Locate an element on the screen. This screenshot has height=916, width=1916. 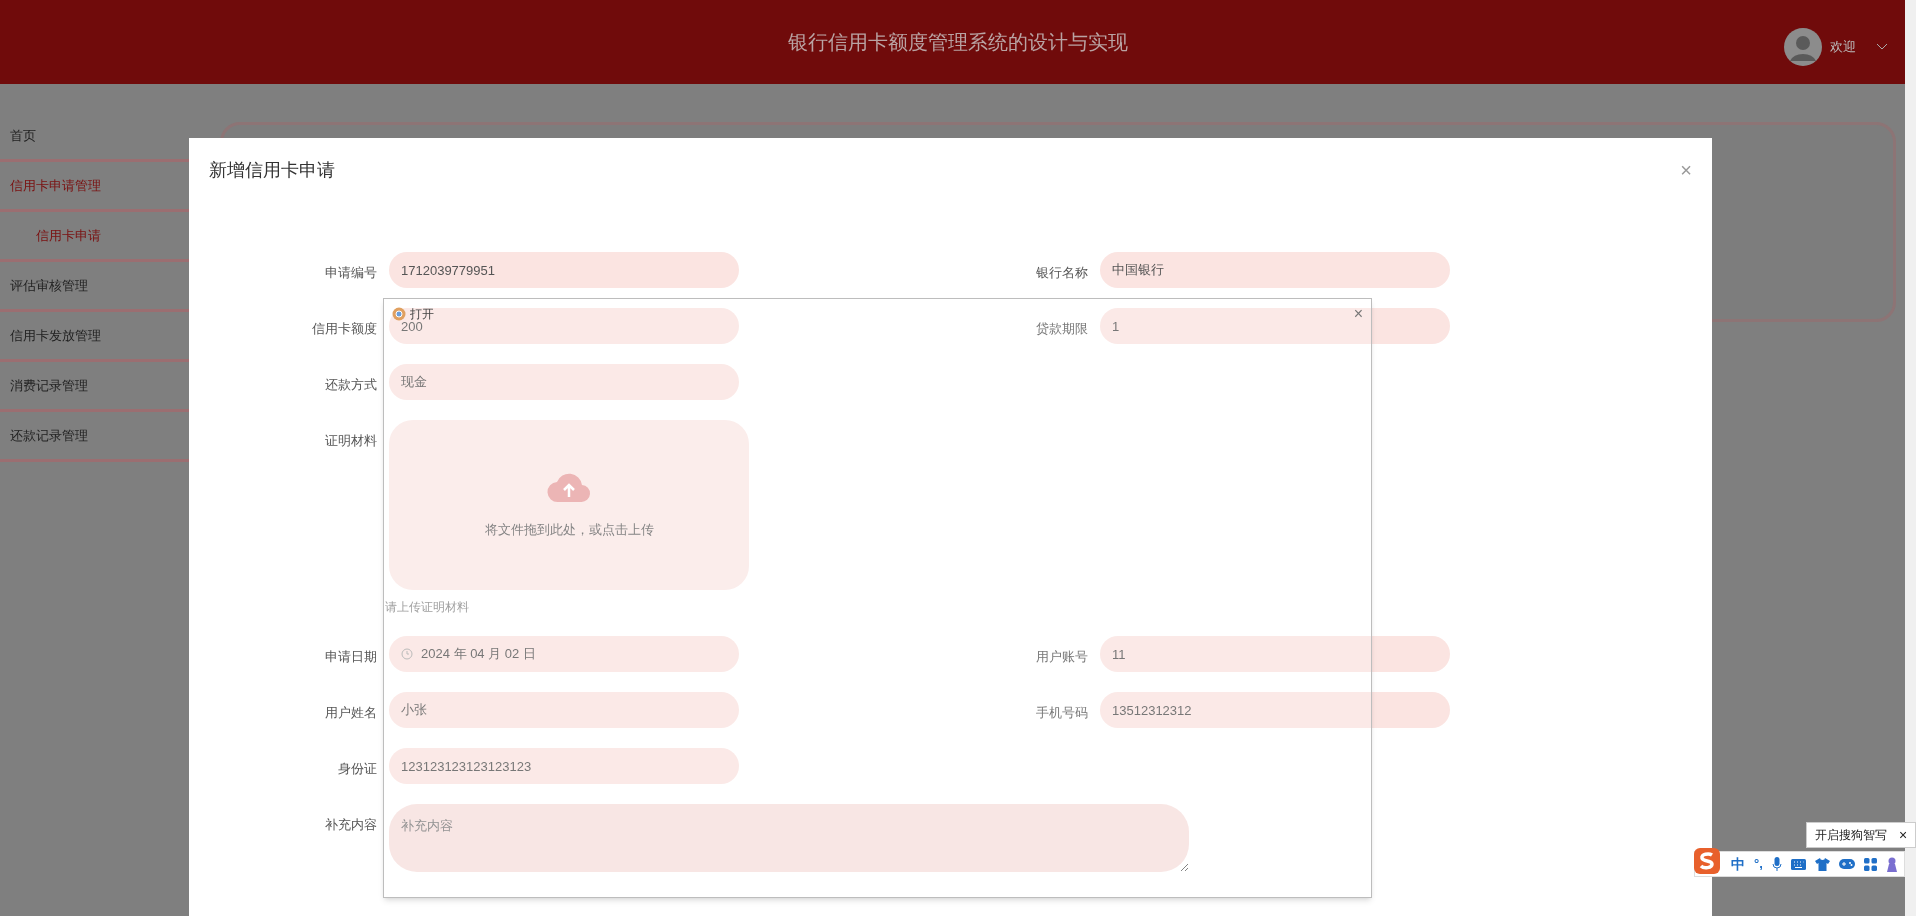
gamepad-icon is located at coordinates (1846, 864).